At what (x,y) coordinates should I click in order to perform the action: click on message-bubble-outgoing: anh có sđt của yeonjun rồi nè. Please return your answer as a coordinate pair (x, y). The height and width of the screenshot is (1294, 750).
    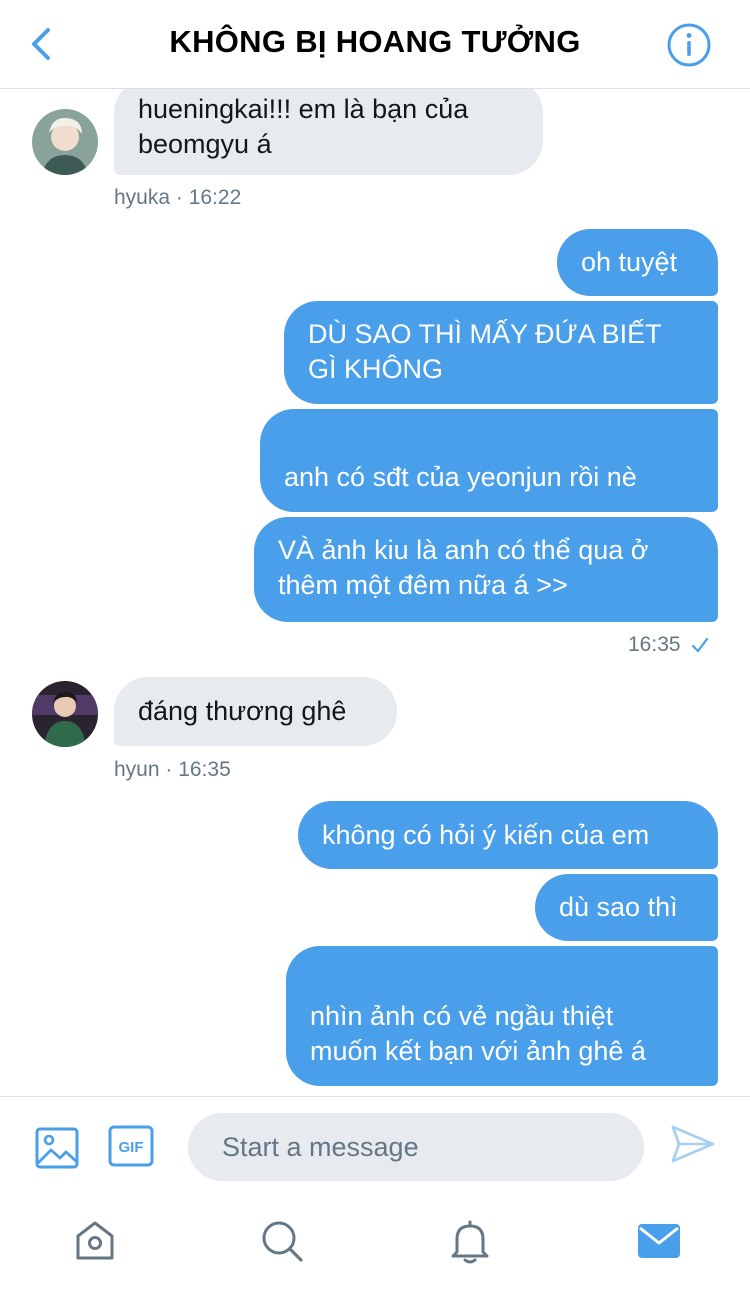
    Looking at the image, I should click on (489, 488).